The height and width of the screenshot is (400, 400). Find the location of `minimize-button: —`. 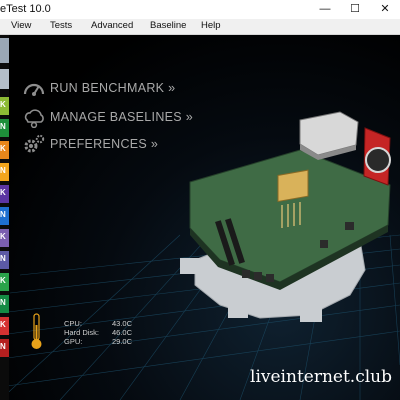

minimize-button: — is located at coordinates (325, 9).